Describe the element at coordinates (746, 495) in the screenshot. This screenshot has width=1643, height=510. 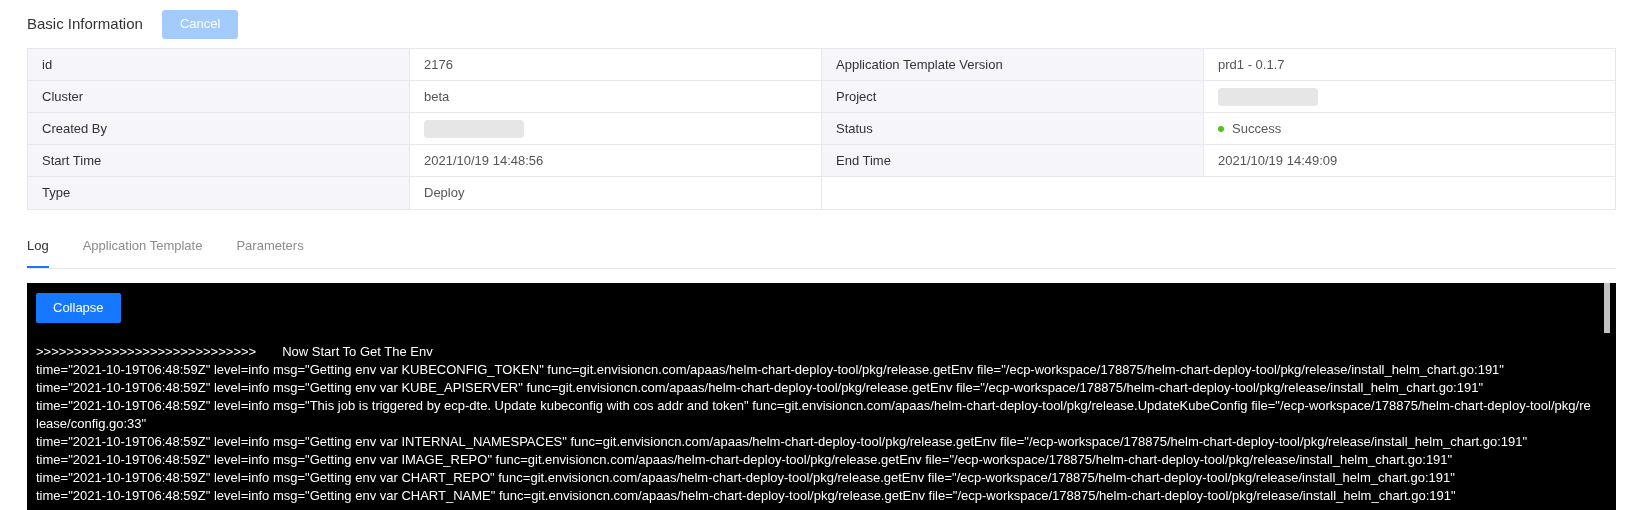
I see `log-line: time="2021-10-19T06:48:59Z" level=info msg="Getting env var CHART_NAME" func=git.envisioncn.com/apaas/helm-chart-deploy-tool/pkg/release.getEnv file="/ecp-workspace/178875/helm-chart-deploy-tool/pkg/release/install_helm_chart.go:191"` at that location.